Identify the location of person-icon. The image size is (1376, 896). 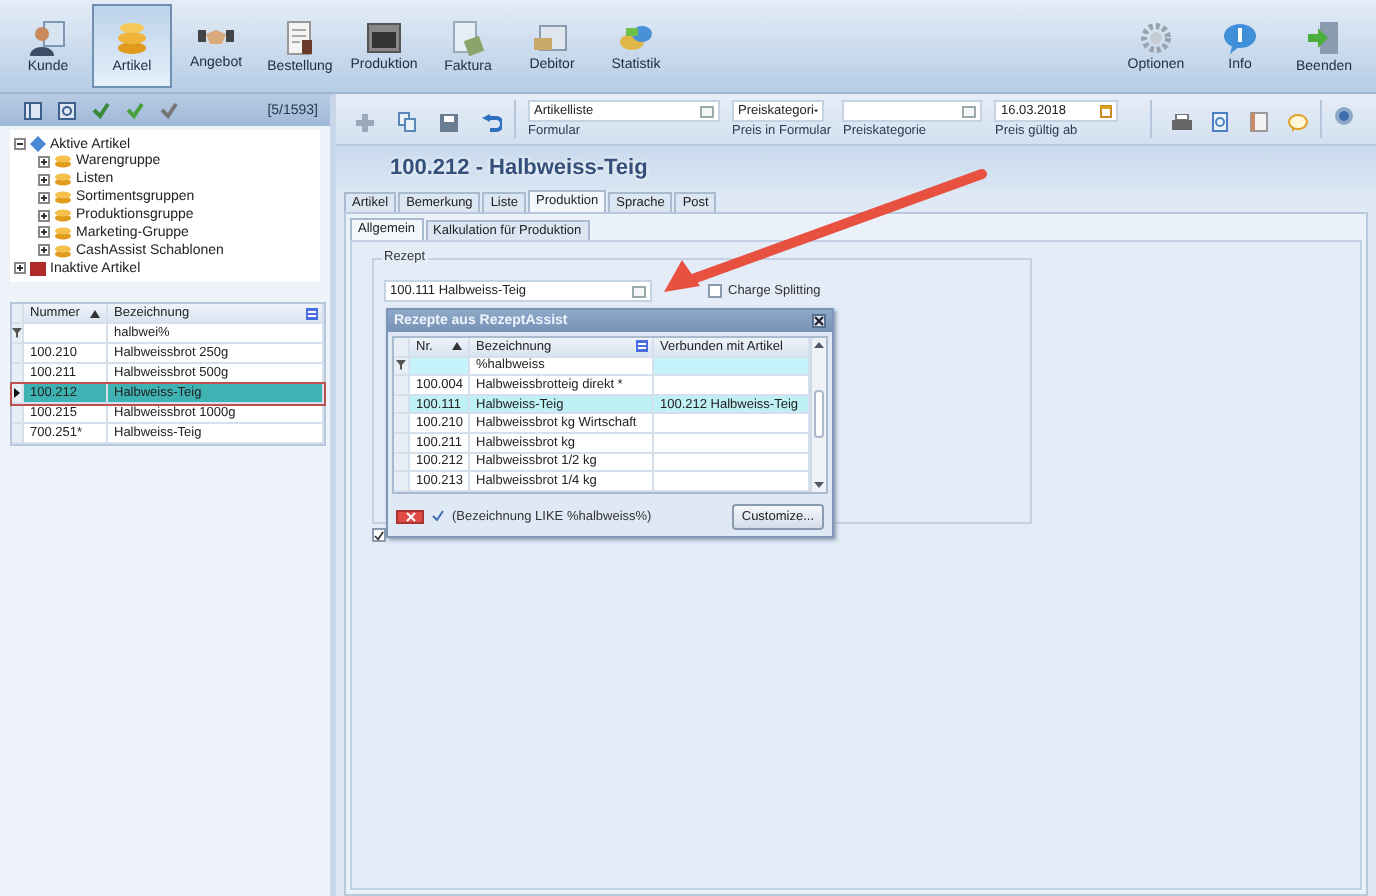
(48, 37).